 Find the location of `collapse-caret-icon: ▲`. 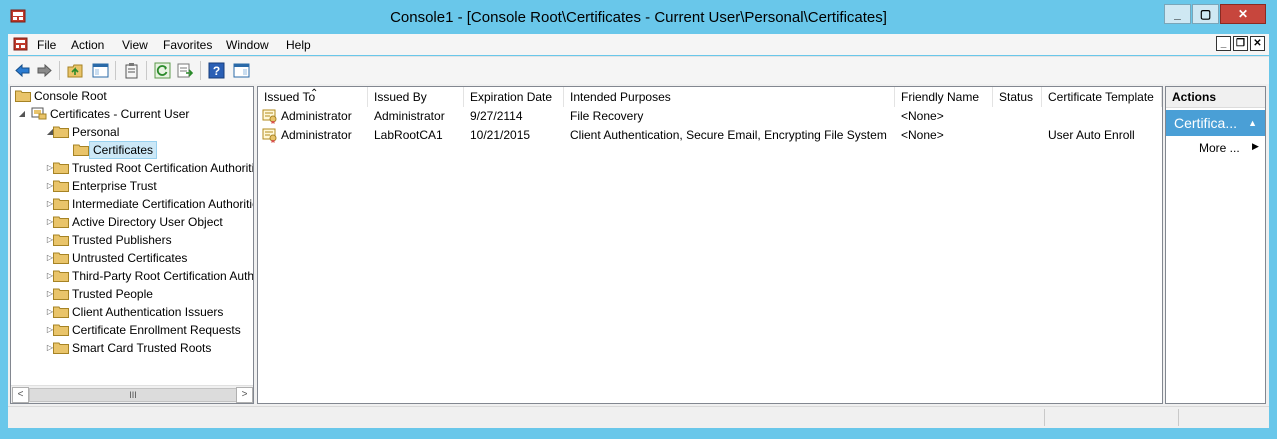

collapse-caret-icon: ▲ is located at coordinates (1252, 123).